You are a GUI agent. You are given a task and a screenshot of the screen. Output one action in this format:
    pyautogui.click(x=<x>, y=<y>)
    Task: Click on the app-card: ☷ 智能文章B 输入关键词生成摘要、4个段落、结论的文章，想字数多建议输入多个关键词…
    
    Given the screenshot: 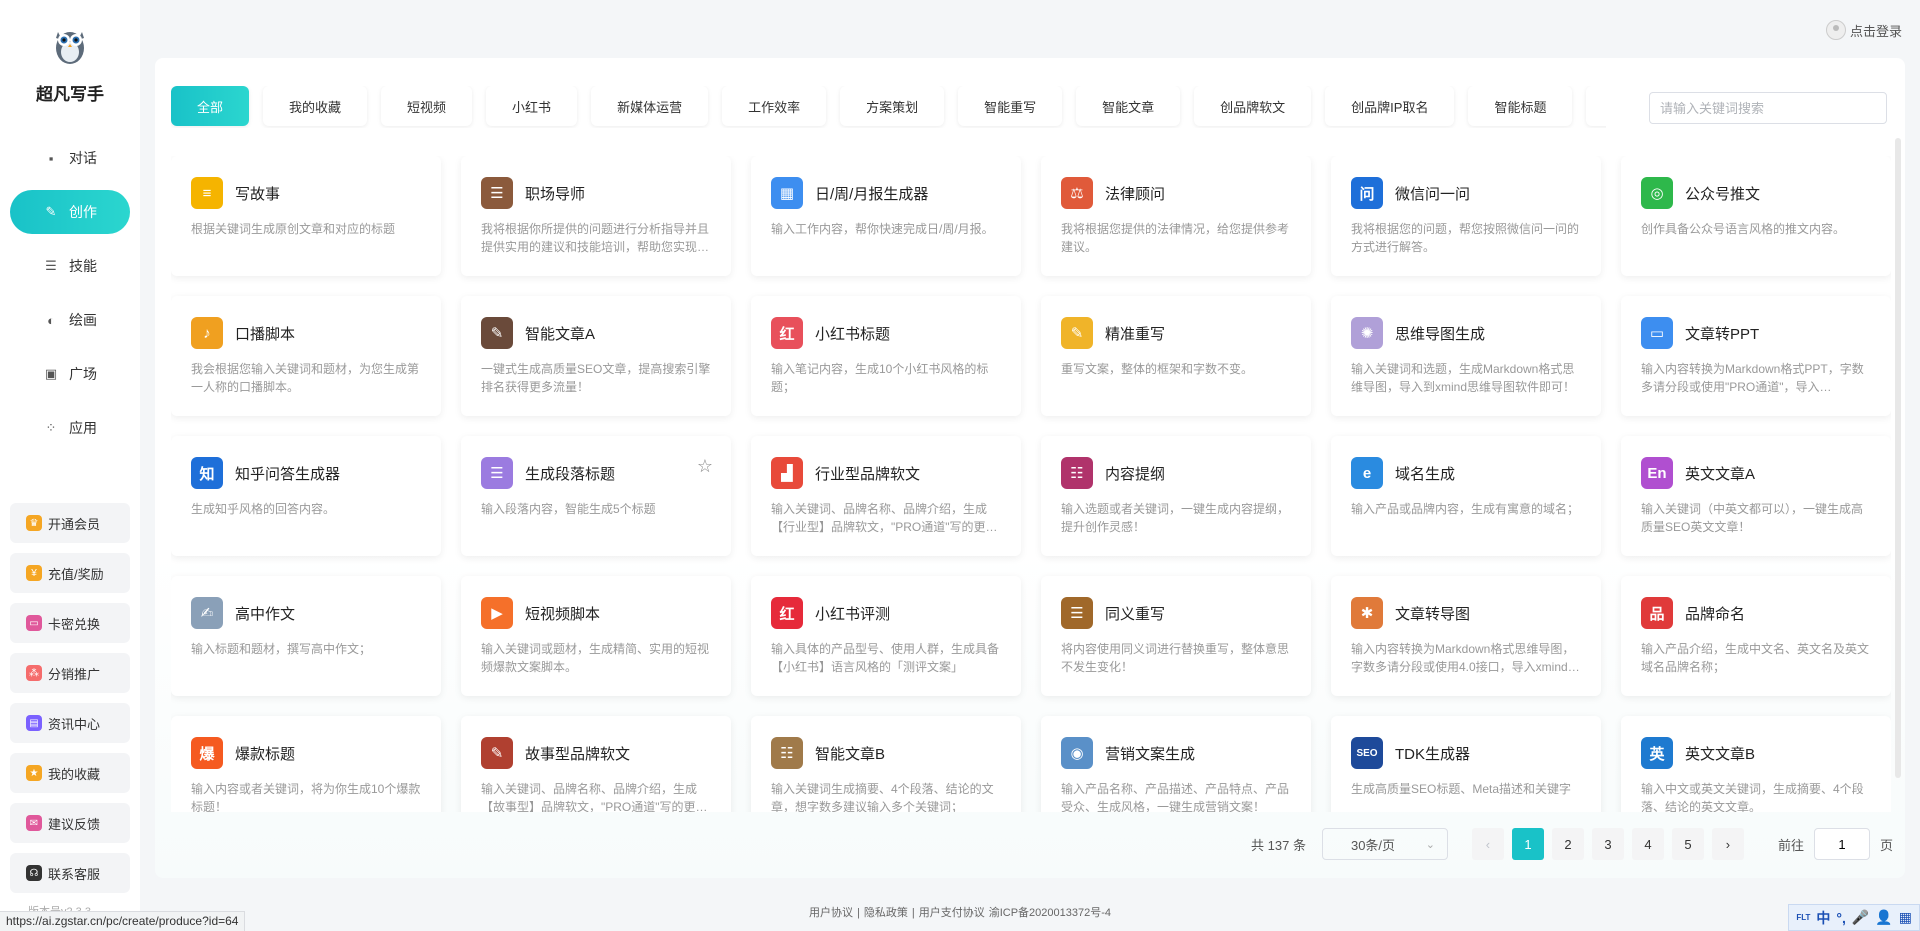 What is the action you would take?
    pyautogui.click(x=886, y=764)
    